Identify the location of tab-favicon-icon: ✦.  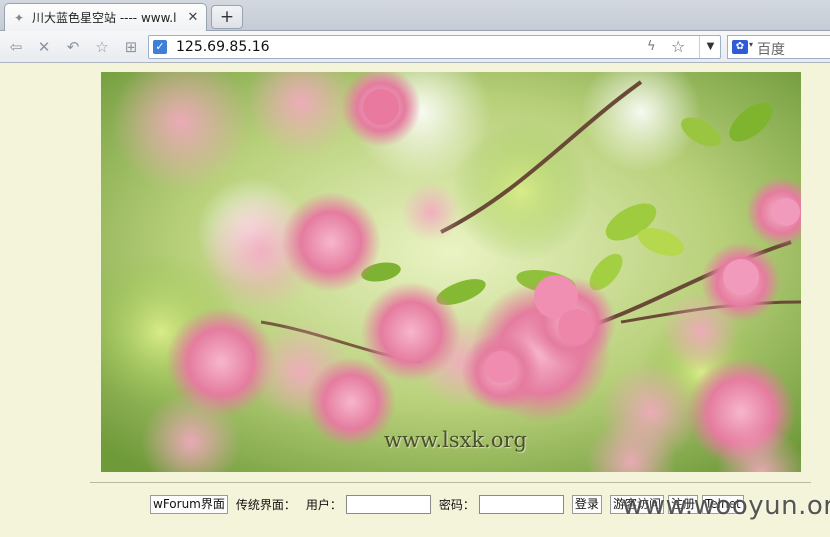
(19, 17).